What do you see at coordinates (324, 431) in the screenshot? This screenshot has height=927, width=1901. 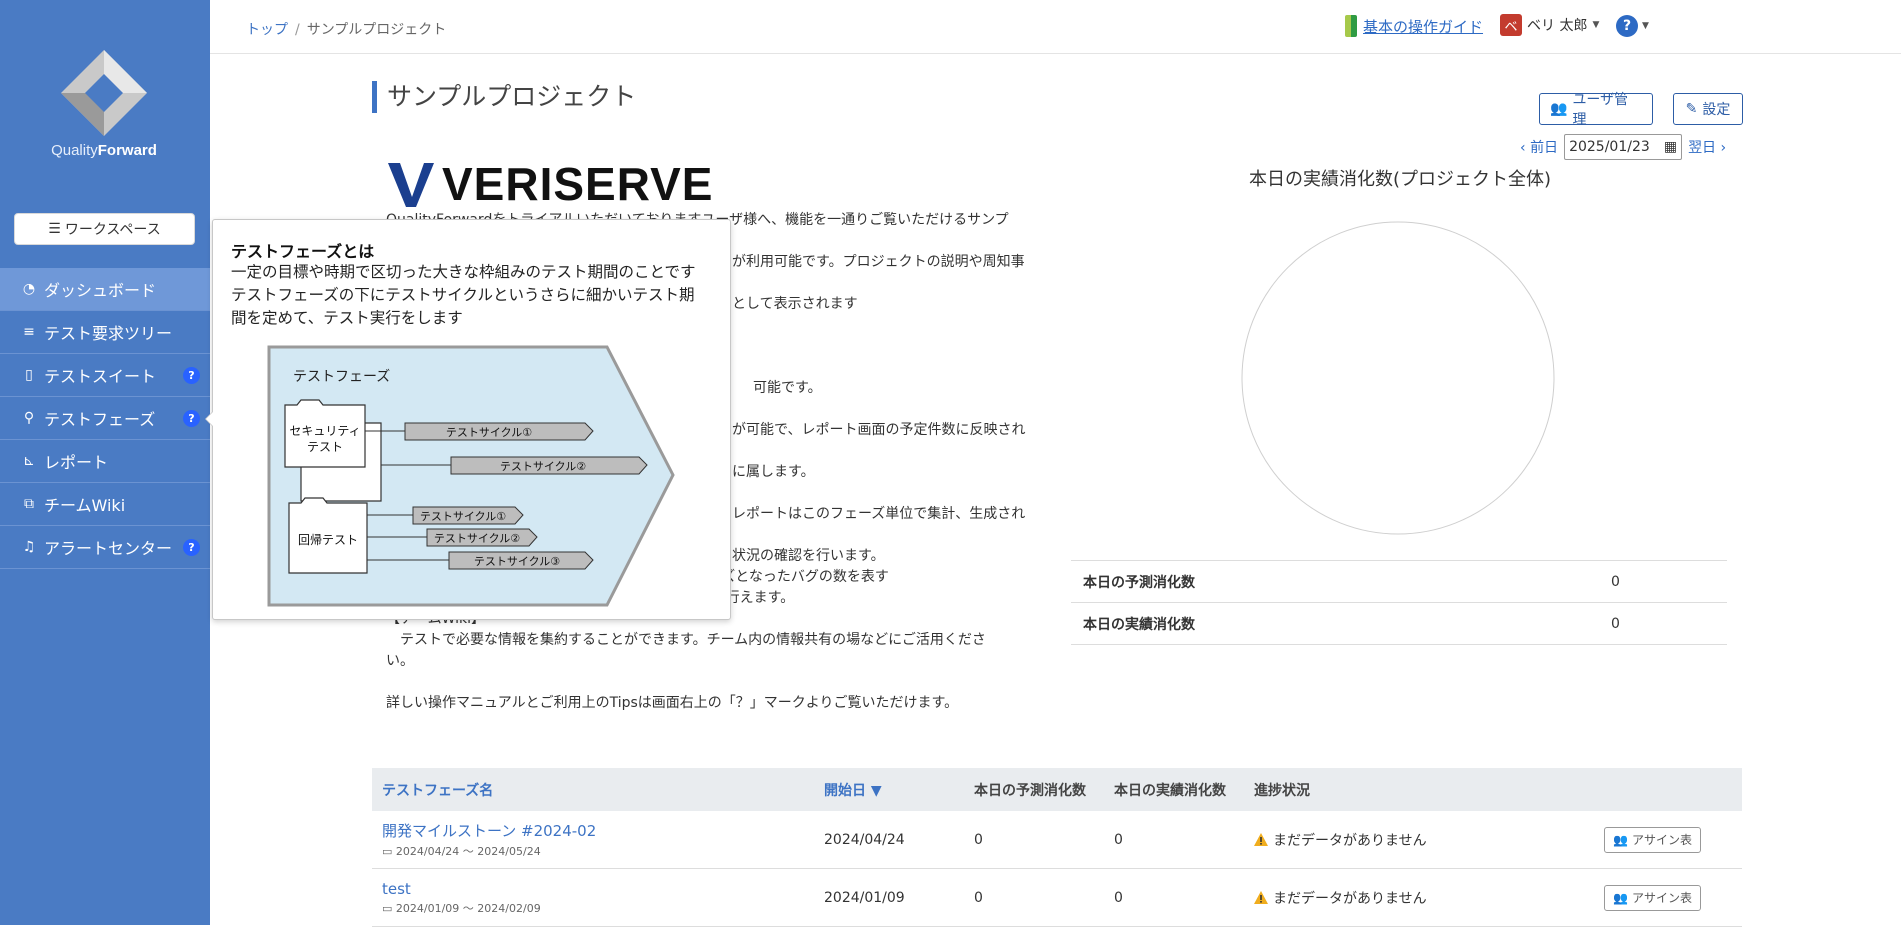 I see `diagram-folder-security-line1: セキュリティ` at bounding box center [324, 431].